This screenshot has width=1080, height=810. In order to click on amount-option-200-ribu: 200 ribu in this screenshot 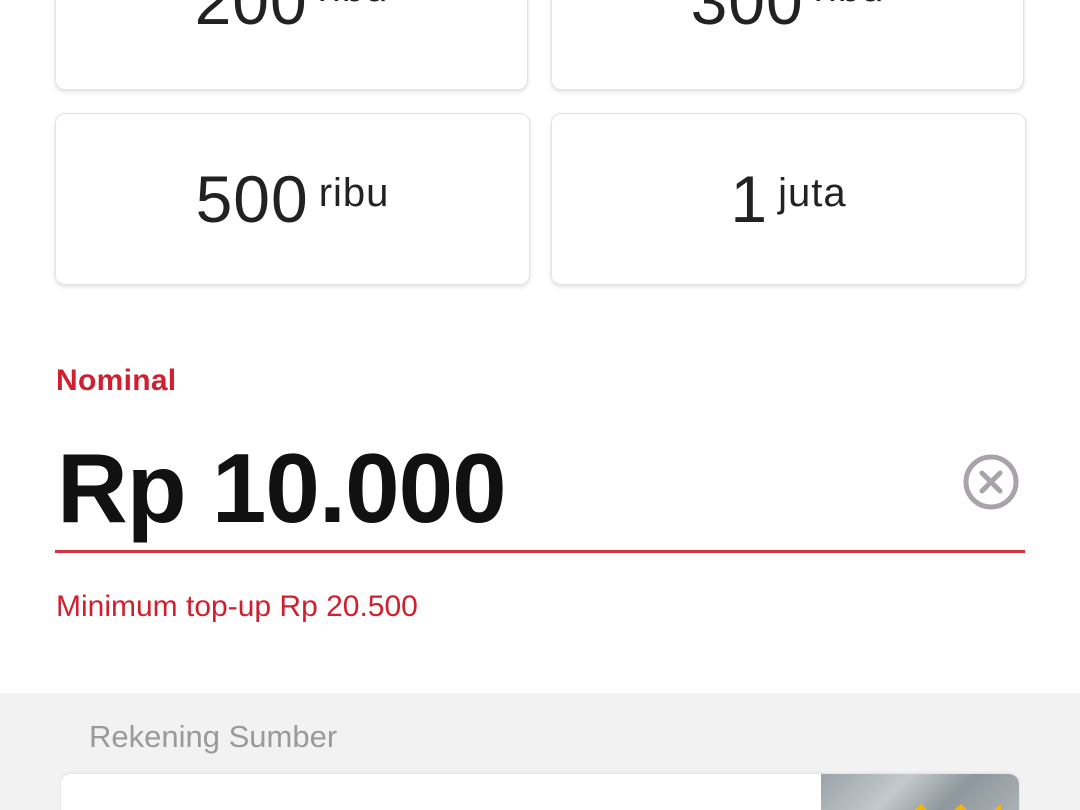, I will do `click(291, 45)`.